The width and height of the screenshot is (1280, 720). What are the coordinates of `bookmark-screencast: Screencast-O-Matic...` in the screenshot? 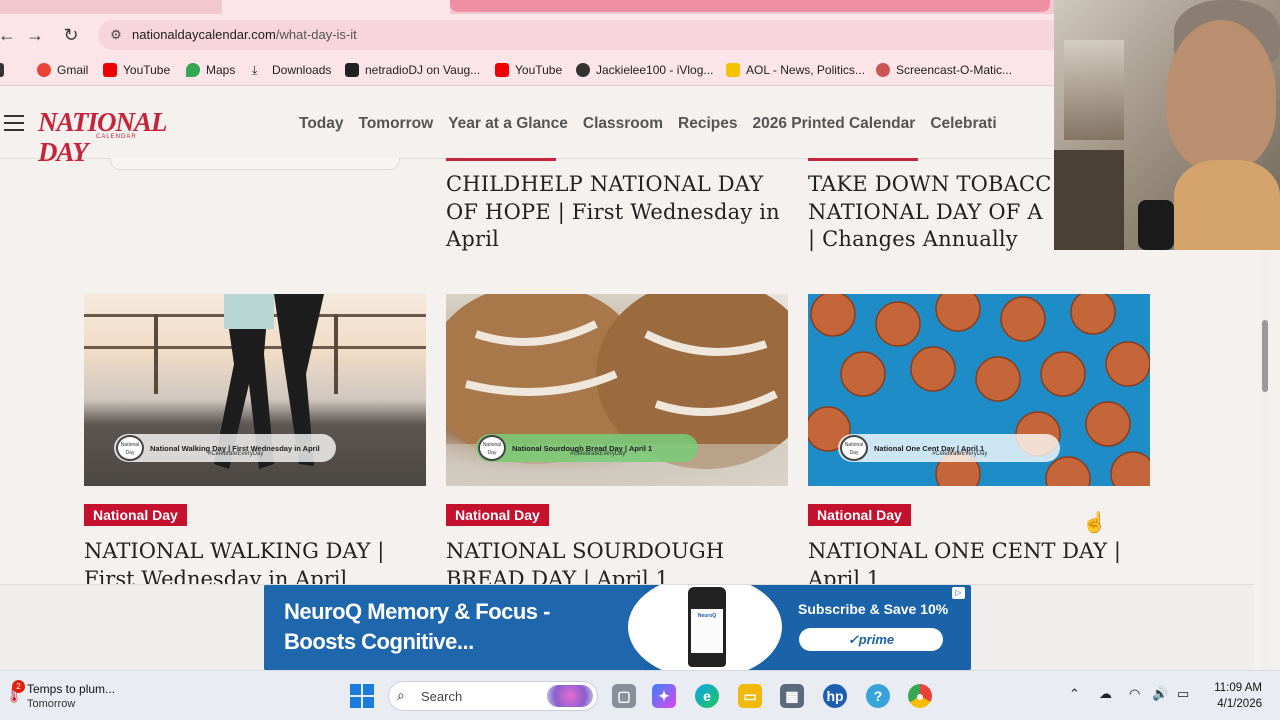 It's located at (944, 70).